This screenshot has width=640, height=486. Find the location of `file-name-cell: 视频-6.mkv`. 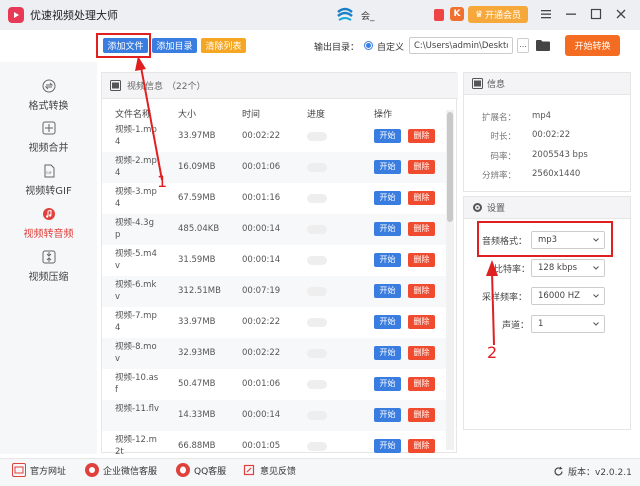

file-name-cell: 视频-6.mkv is located at coordinates (136, 291).